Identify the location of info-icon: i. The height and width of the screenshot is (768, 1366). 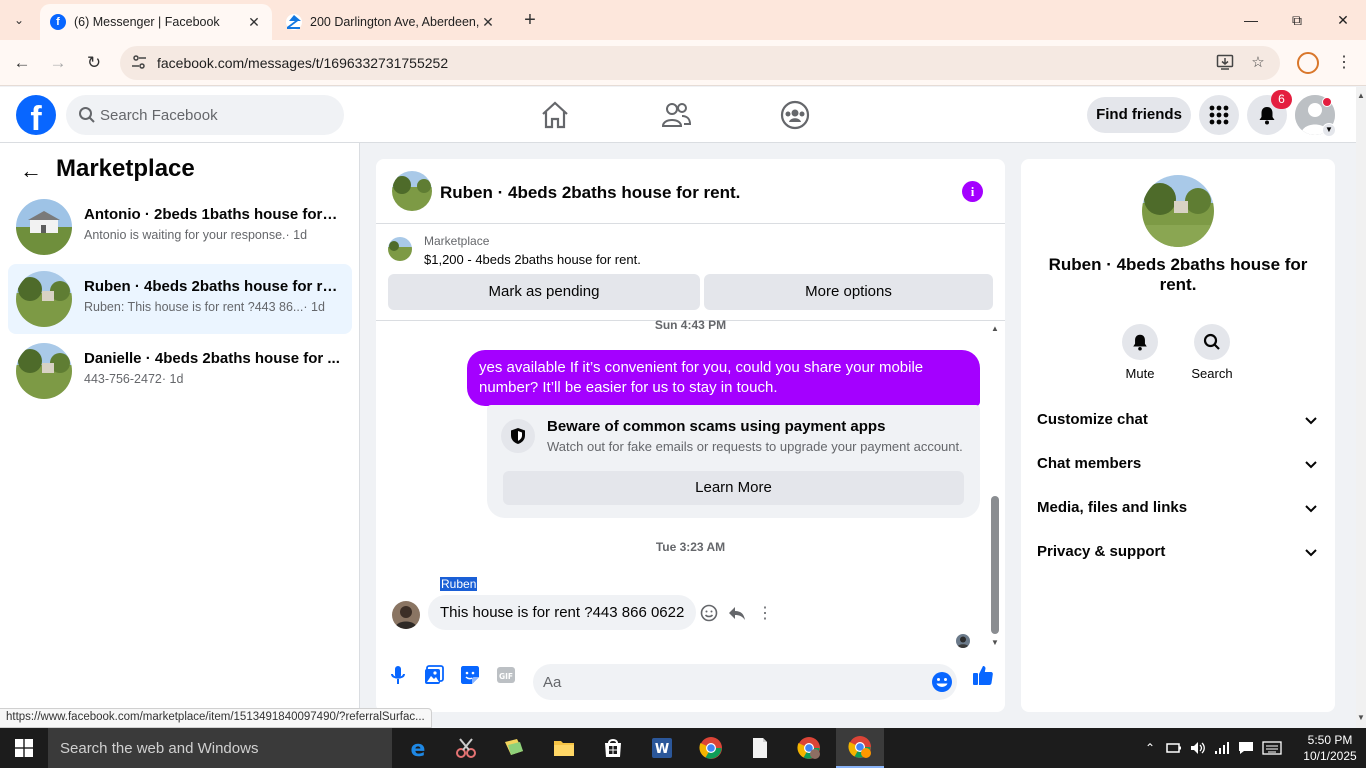
(972, 191).